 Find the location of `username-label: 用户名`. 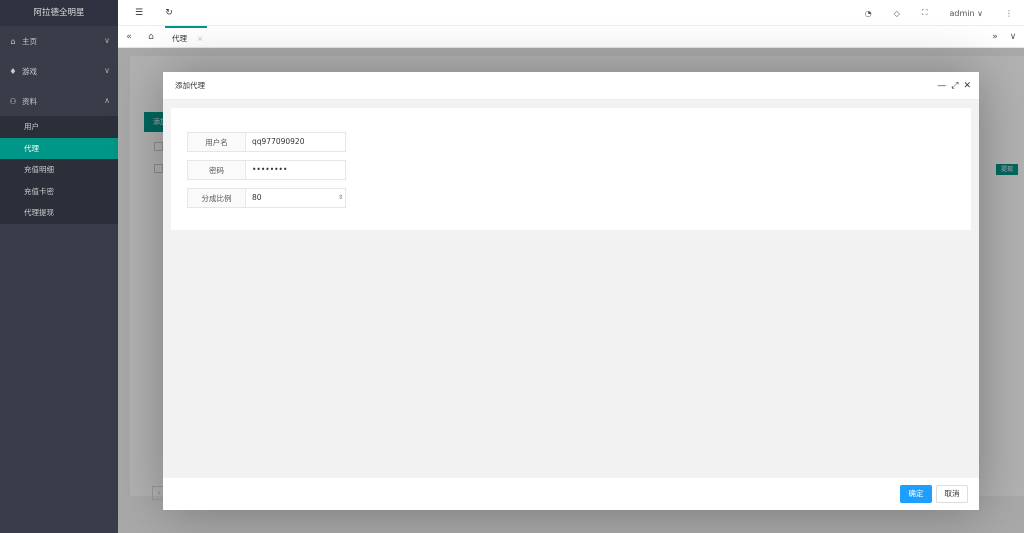

username-label: 用户名 is located at coordinates (216, 142).